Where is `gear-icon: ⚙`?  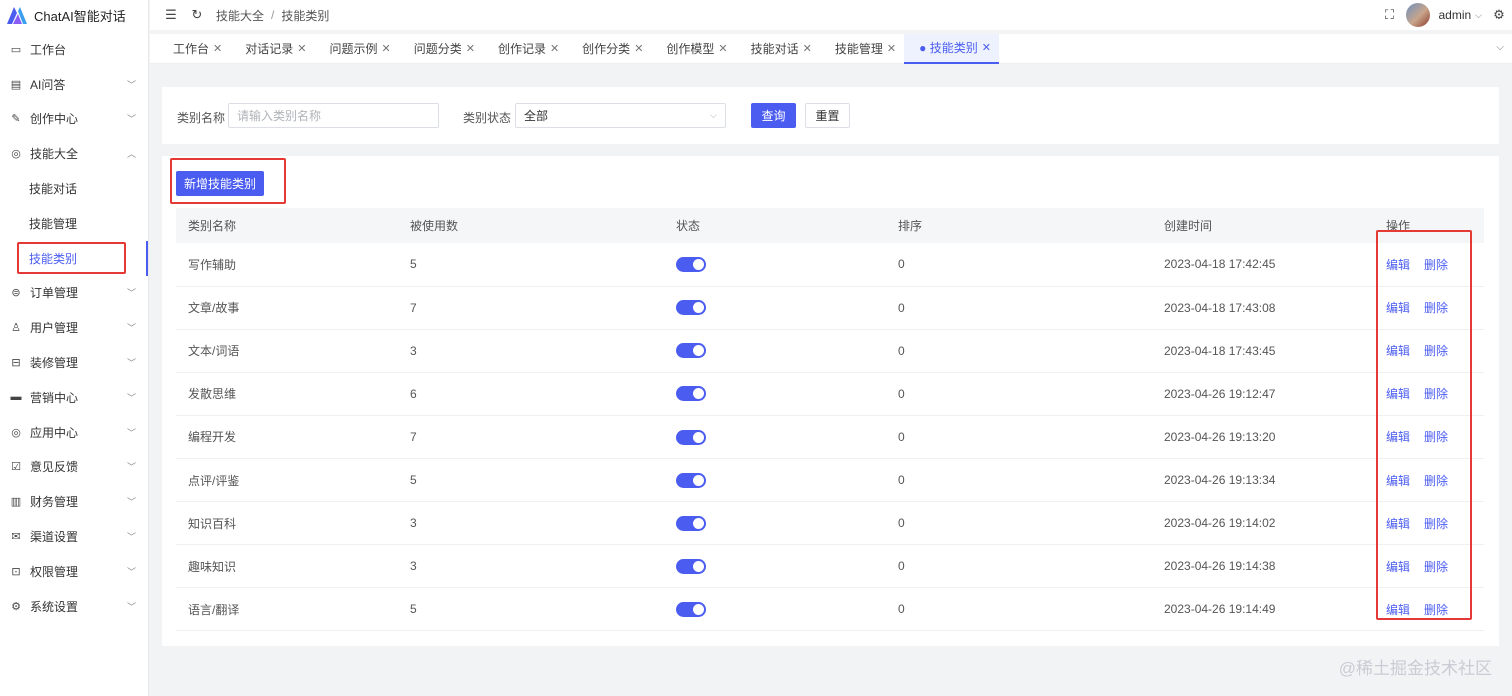
gear-icon: ⚙ is located at coordinates (1499, 14).